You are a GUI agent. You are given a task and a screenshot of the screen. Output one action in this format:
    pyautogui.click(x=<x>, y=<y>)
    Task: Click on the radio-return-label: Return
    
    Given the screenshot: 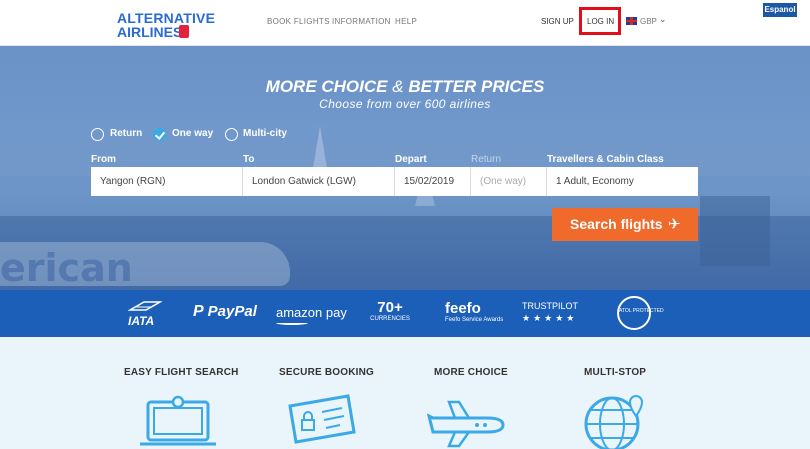 What is the action you would take?
    pyautogui.click(x=126, y=133)
    